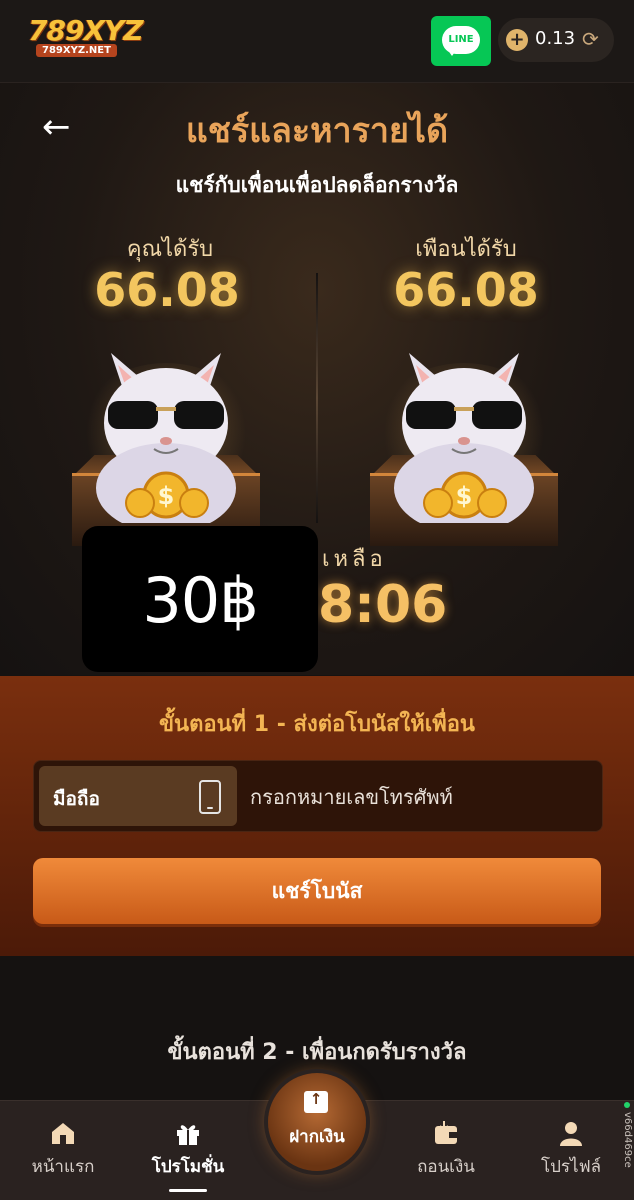 This screenshot has height=1200, width=634. I want to click on top-bar: 789XYZ 789XYZ.NET LINE + 0.13 ⟳, so click(317, 41).